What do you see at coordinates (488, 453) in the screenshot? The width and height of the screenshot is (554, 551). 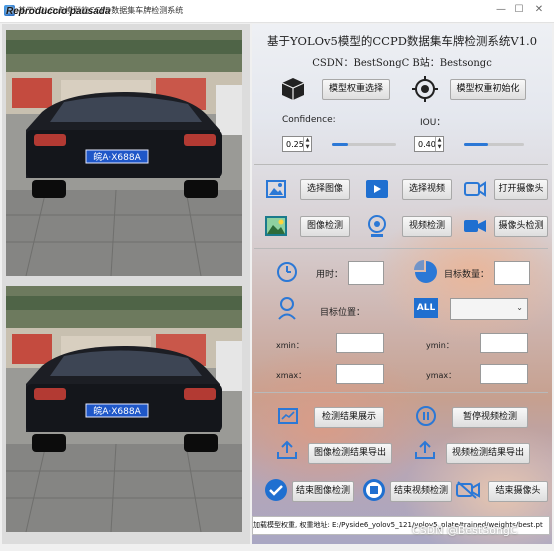 I see `export-video-results-button: 视频检测结果导出` at bounding box center [488, 453].